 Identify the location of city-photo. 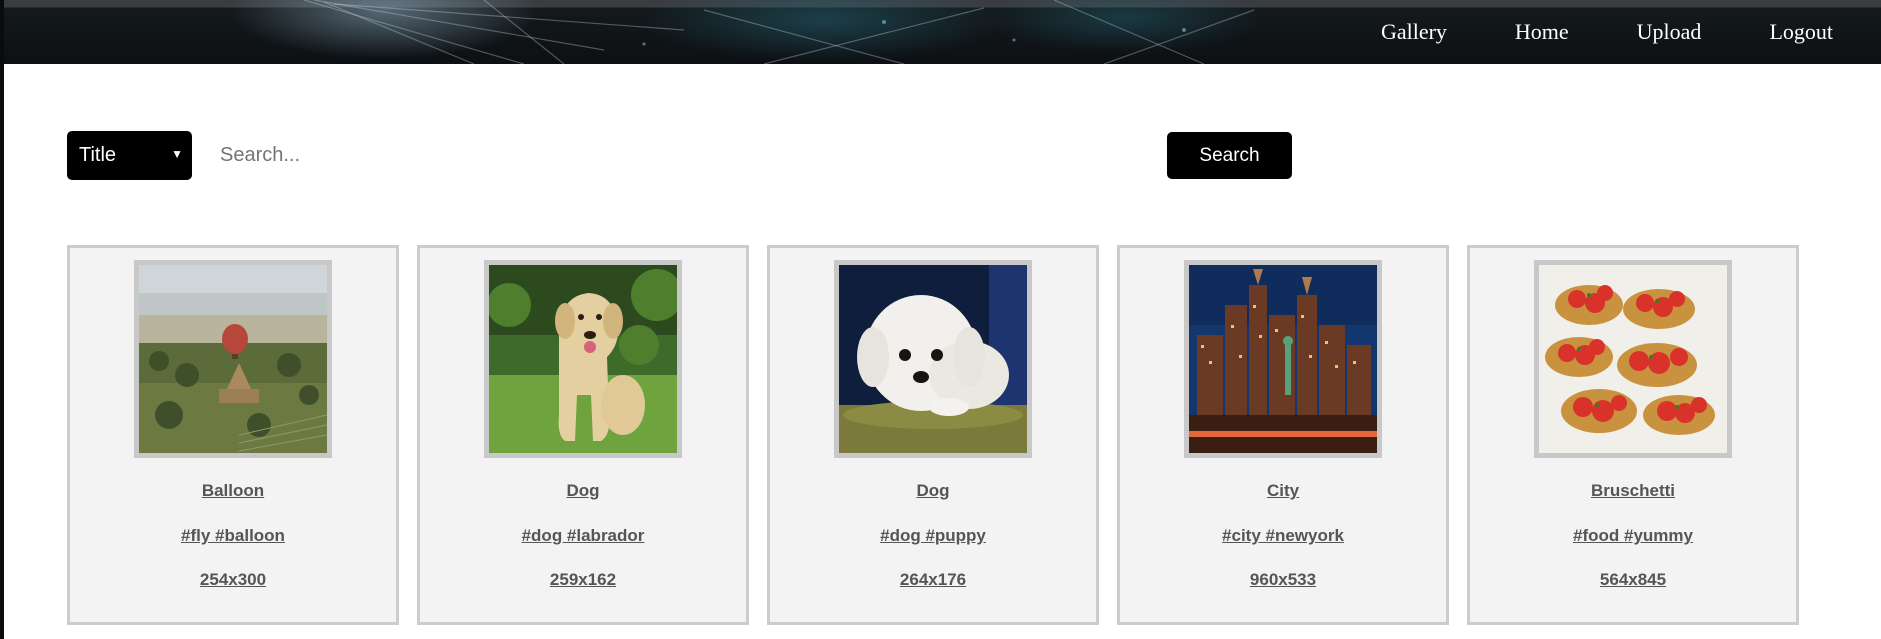
(1283, 359).